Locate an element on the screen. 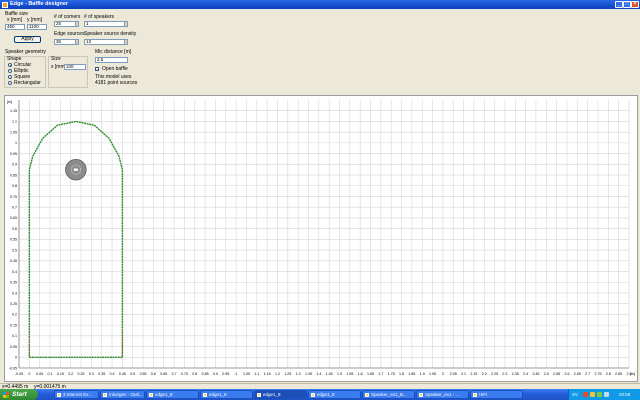  baffle-x-input: 450 is located at coordinates (15, 27).